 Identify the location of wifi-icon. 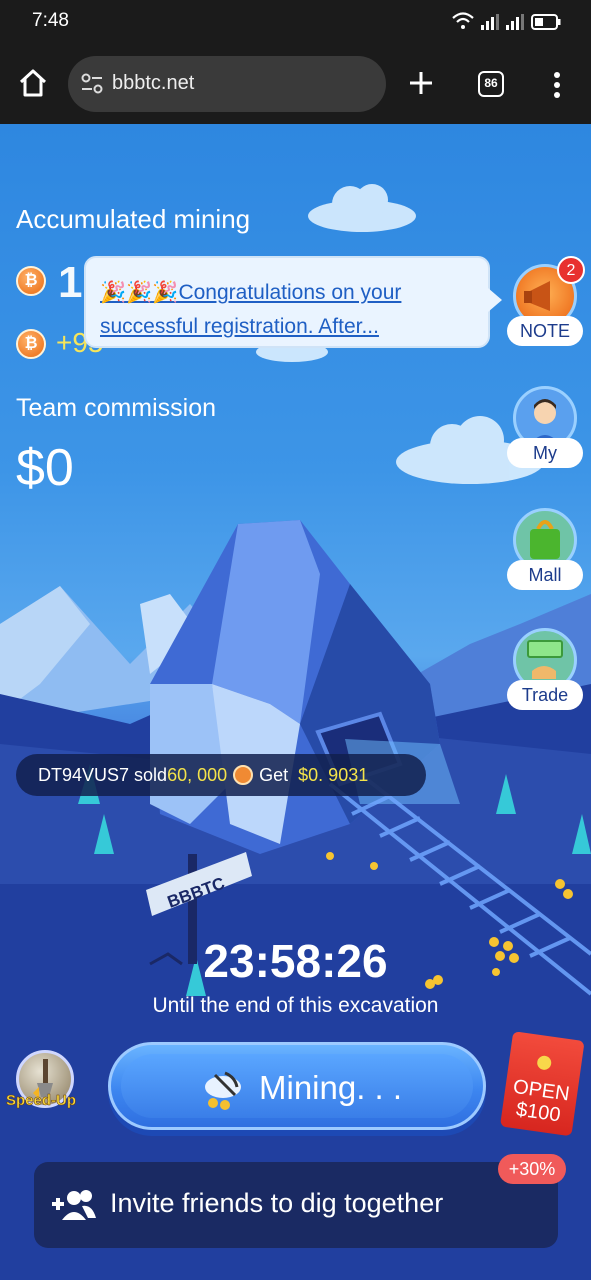
(463, 20).